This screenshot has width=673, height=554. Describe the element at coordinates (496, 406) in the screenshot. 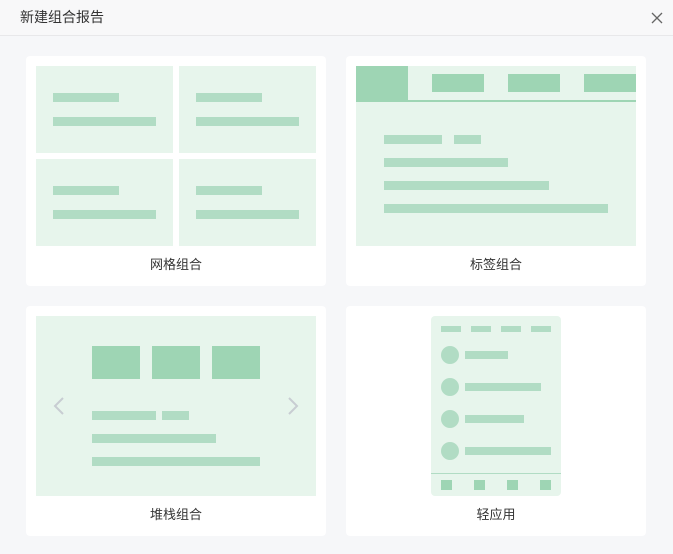

I see `light-app-preview` at that location.